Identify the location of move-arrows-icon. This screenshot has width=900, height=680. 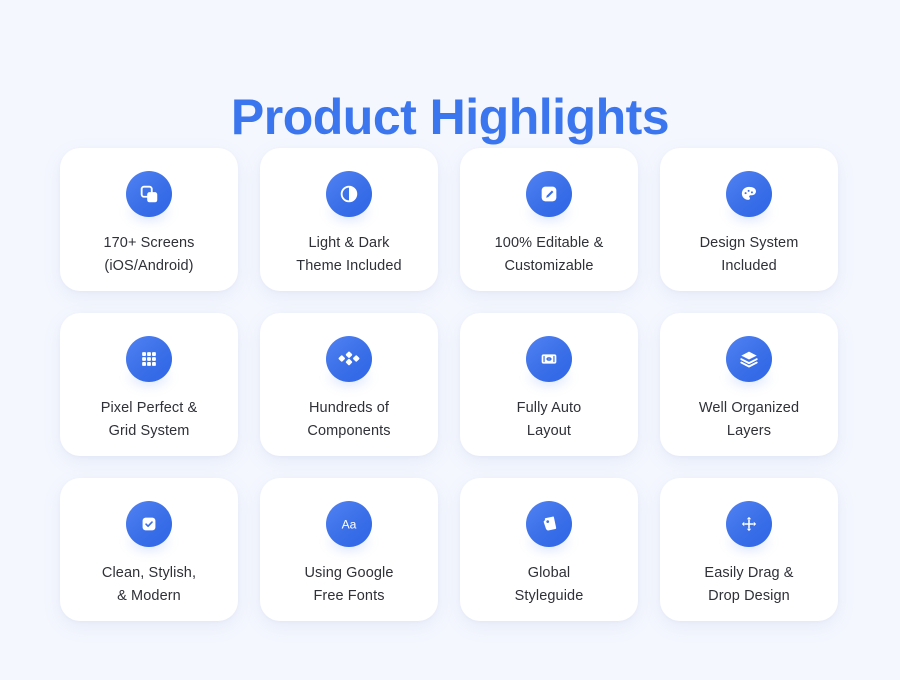
(749, 524).